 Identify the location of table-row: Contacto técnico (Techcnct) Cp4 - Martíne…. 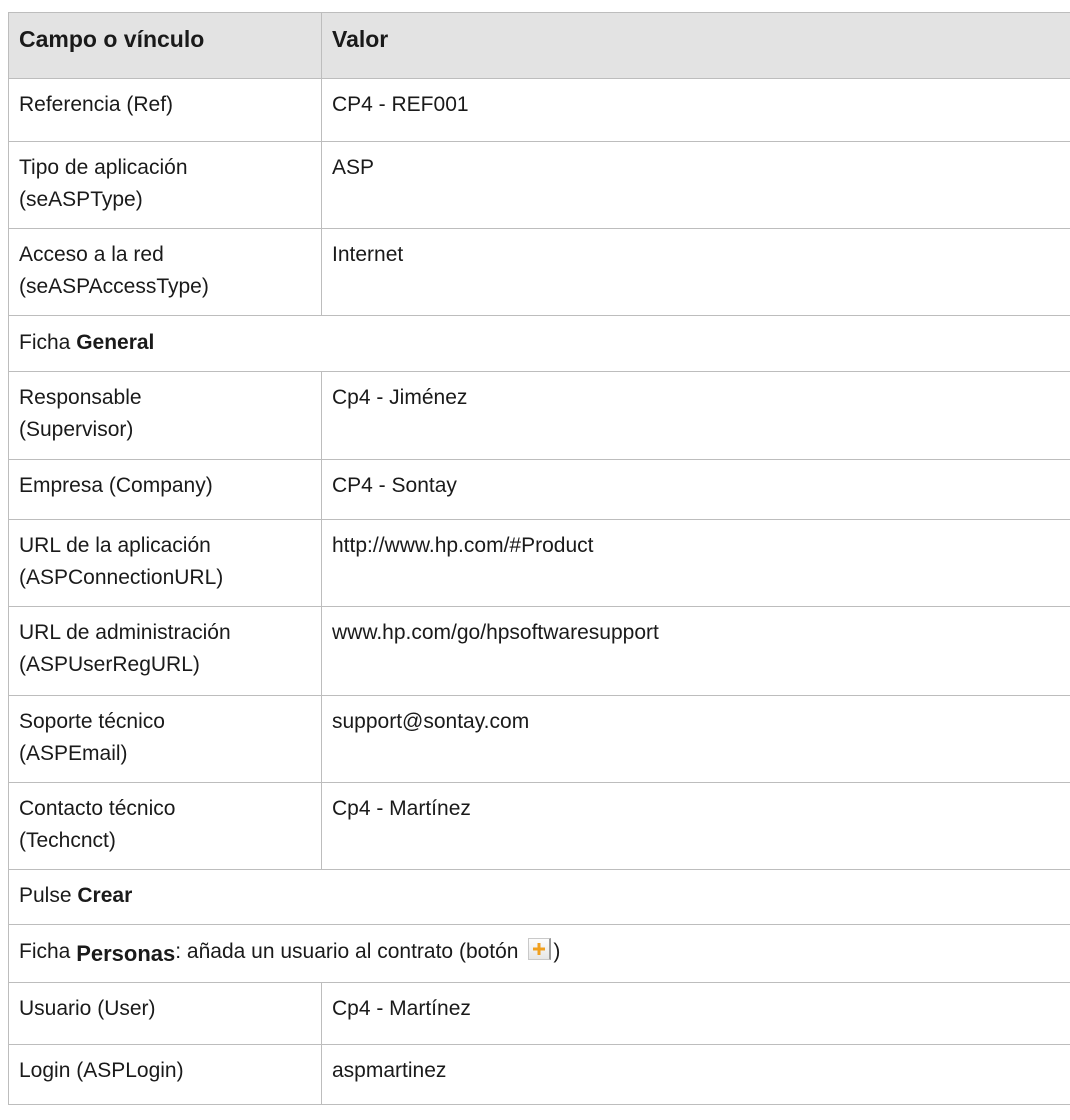
(539, 826).